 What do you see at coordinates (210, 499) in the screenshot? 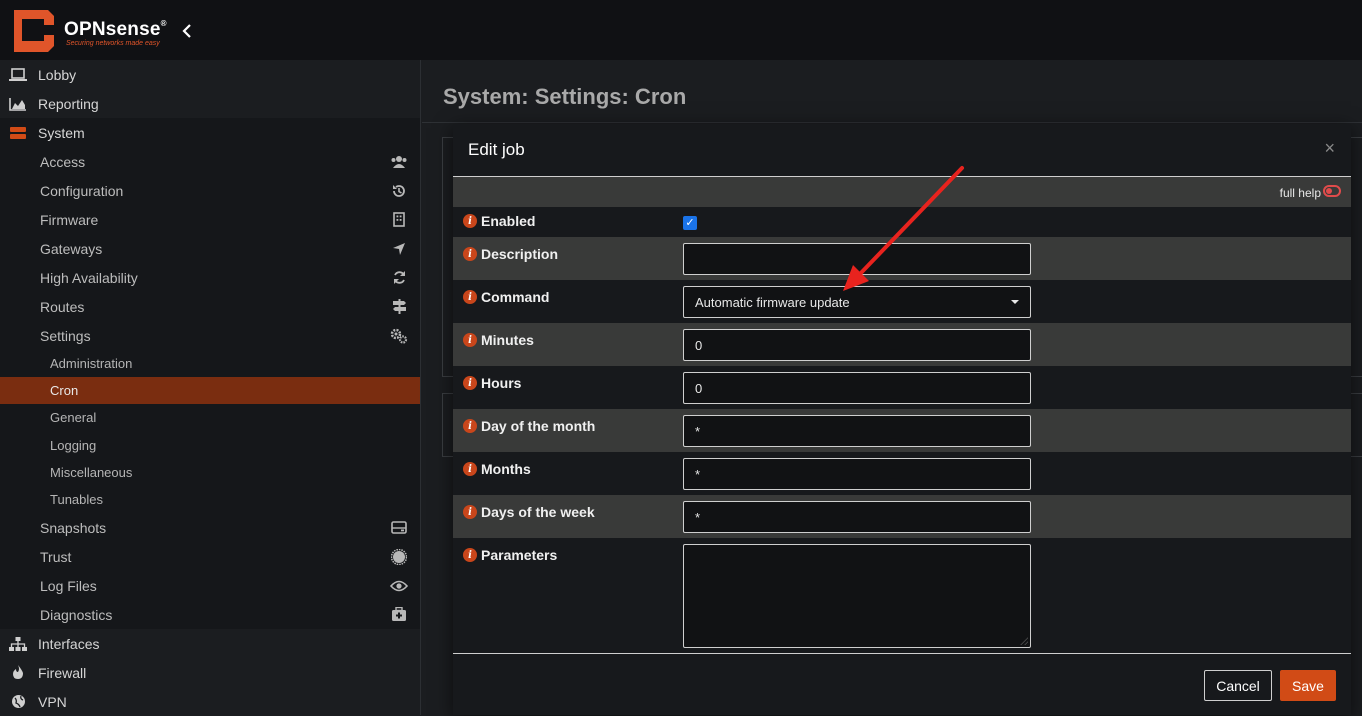
I see `sidebar-item-tunables: Tunables` at bounding box center [210, 499].